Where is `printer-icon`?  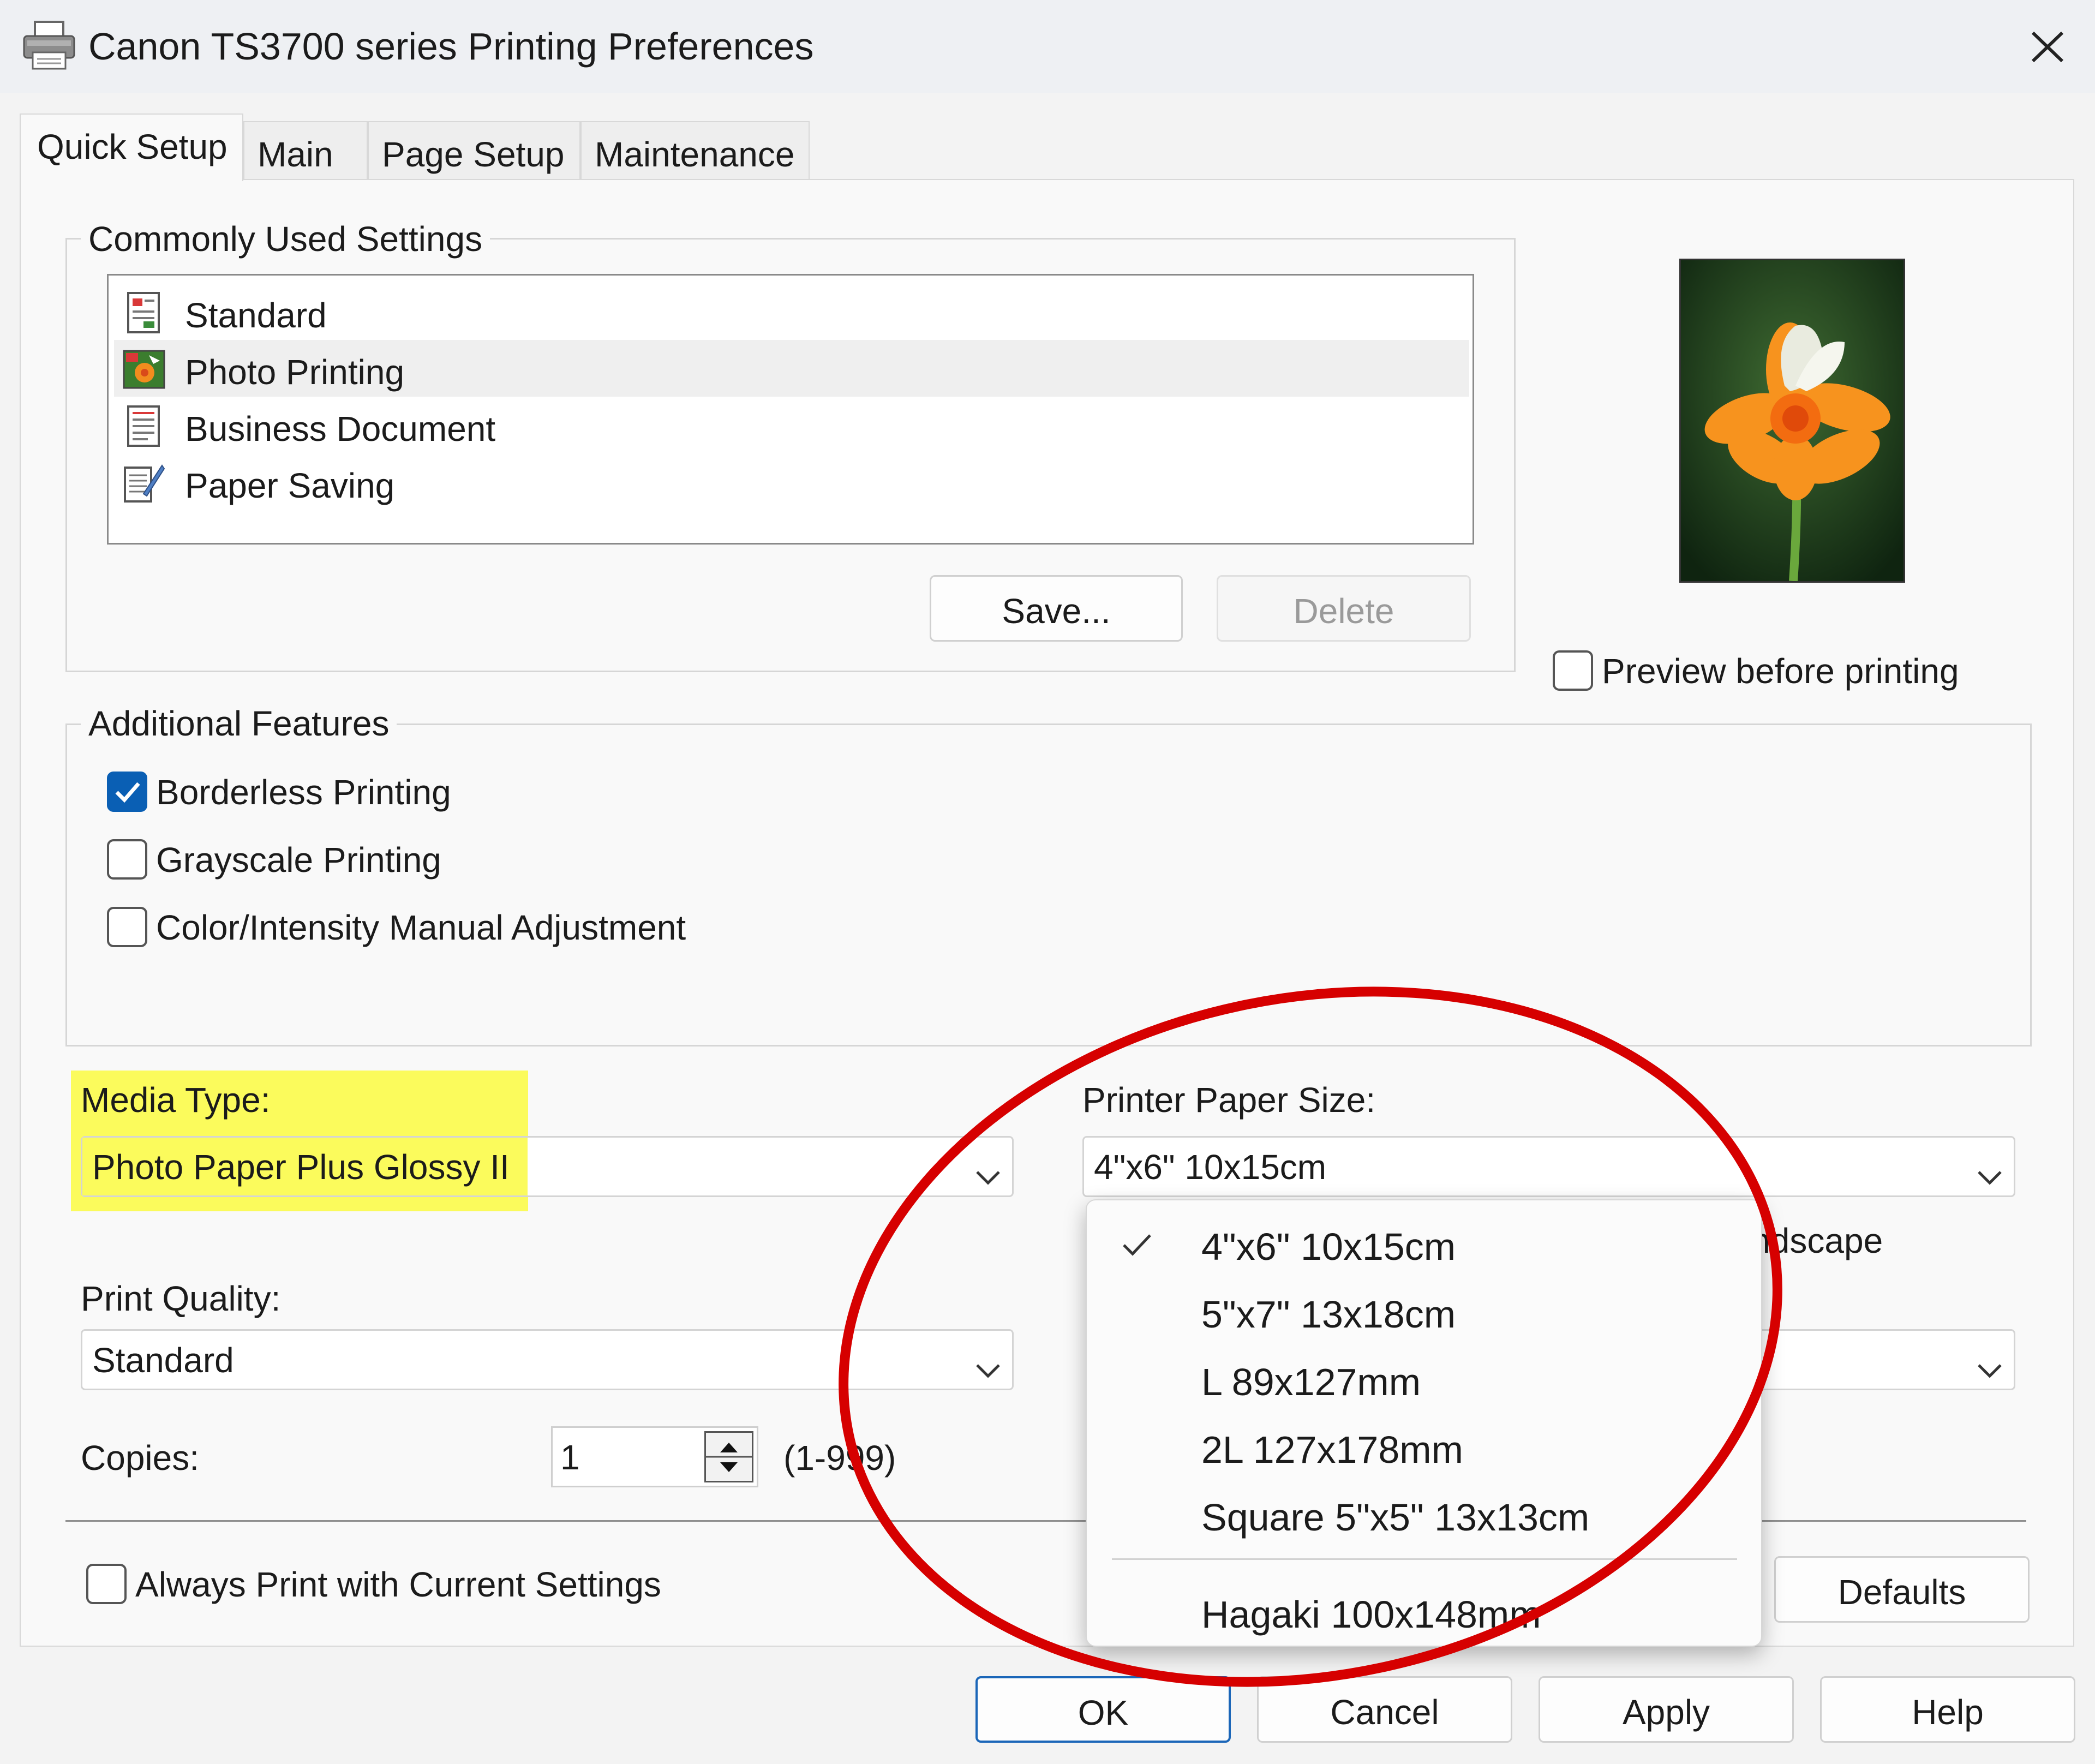
printer-icon is located at coordinates (49, 46).